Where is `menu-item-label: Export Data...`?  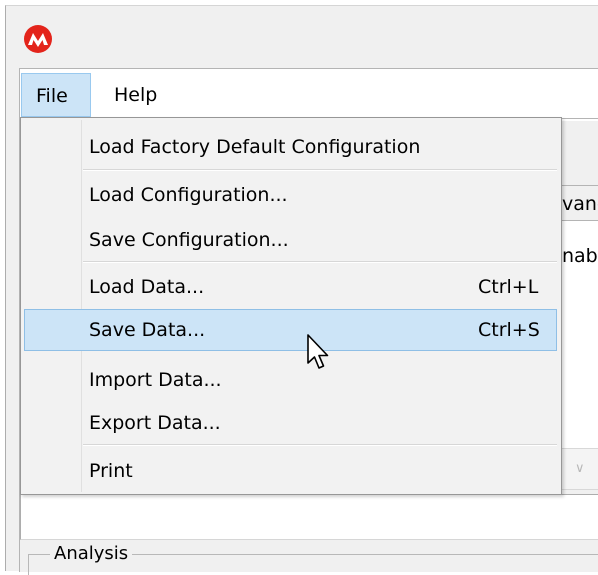 menu-item-label: Export Data... is located at coordinates (155, 423).